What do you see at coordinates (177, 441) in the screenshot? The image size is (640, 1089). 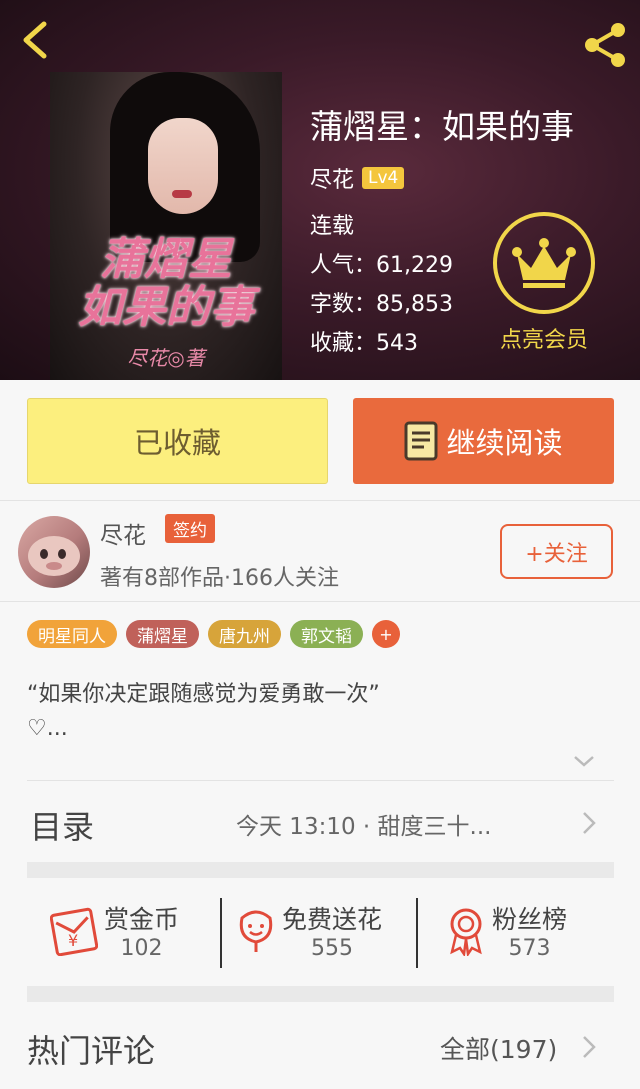 I see `collected-button: 已收藏` at bounding box center [177, 441].